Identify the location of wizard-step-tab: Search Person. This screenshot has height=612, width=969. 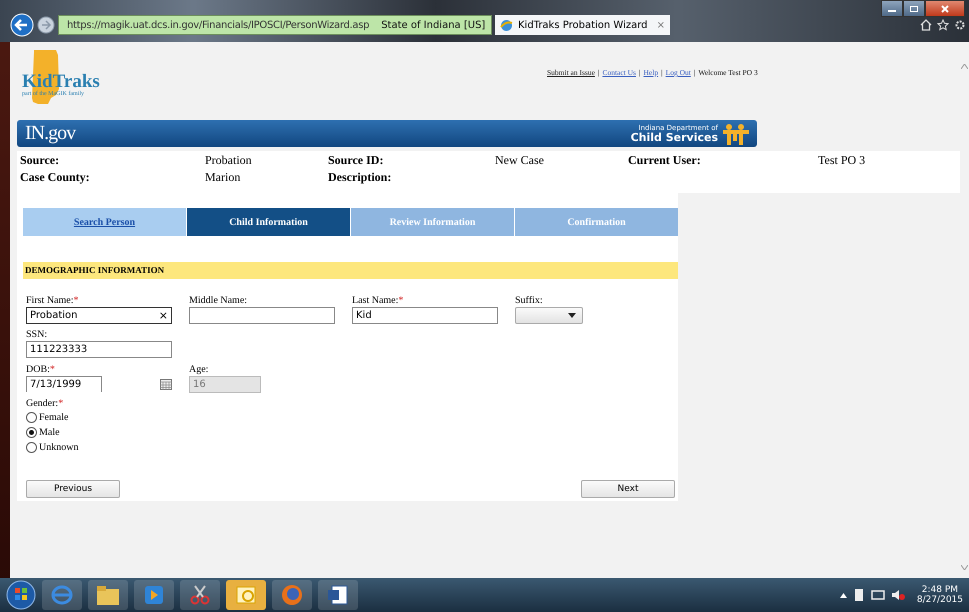
(104, 222).